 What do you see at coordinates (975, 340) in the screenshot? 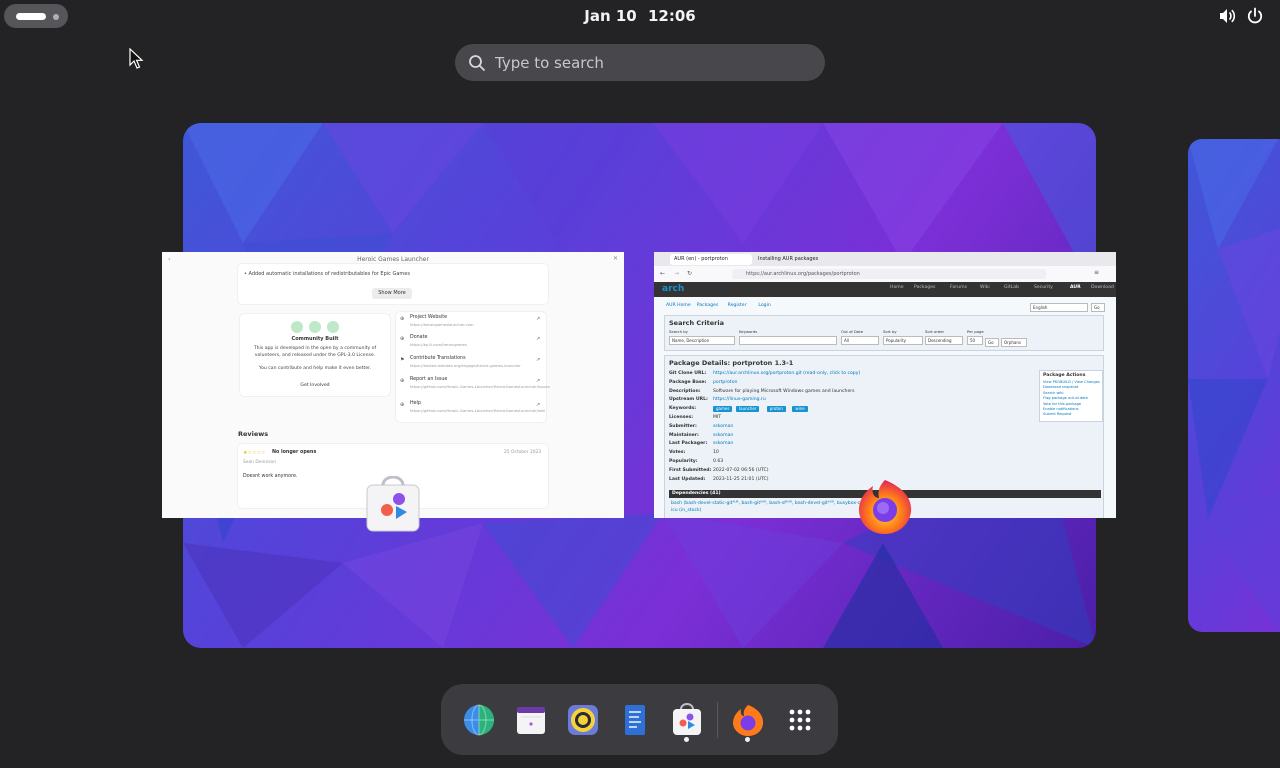
I see `search-field-select: 50` at bounding box center [975, 340].